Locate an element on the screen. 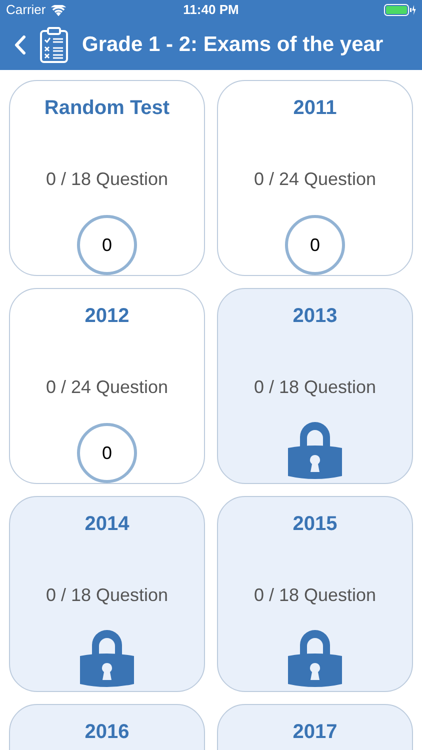 The image size is (422, 750). exam-card: 2016 is located at coordinates (107, 727).